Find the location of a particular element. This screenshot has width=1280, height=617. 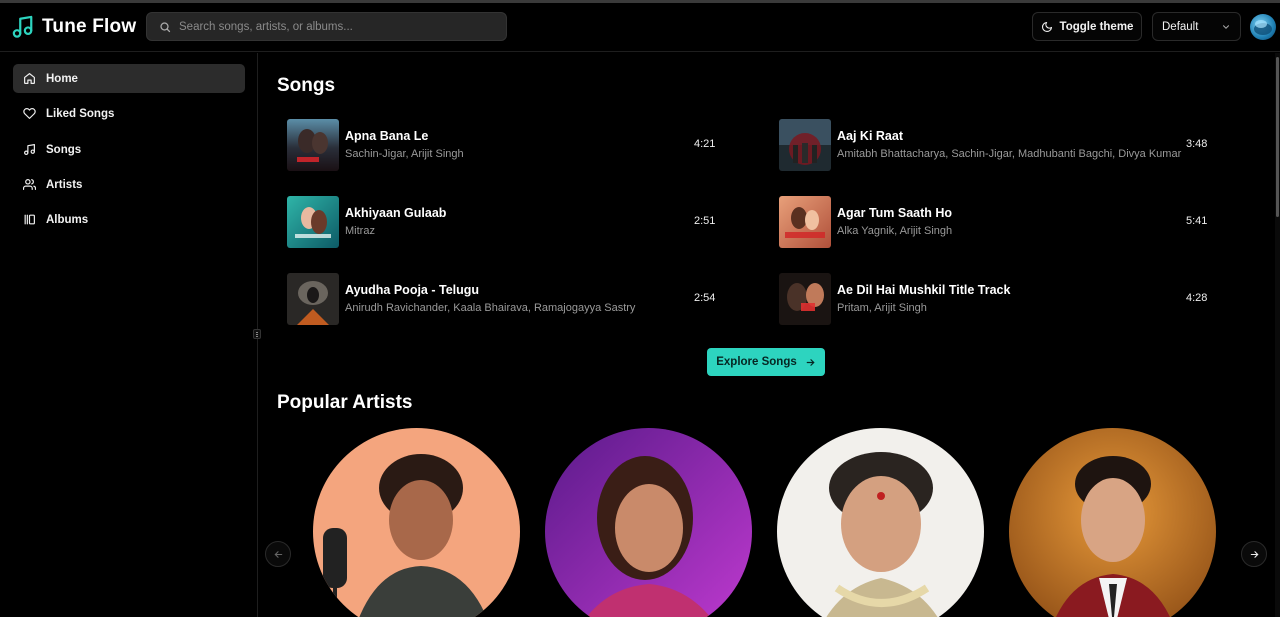

sidebar-item-artists: Artists is located at coordinates (129, 184).